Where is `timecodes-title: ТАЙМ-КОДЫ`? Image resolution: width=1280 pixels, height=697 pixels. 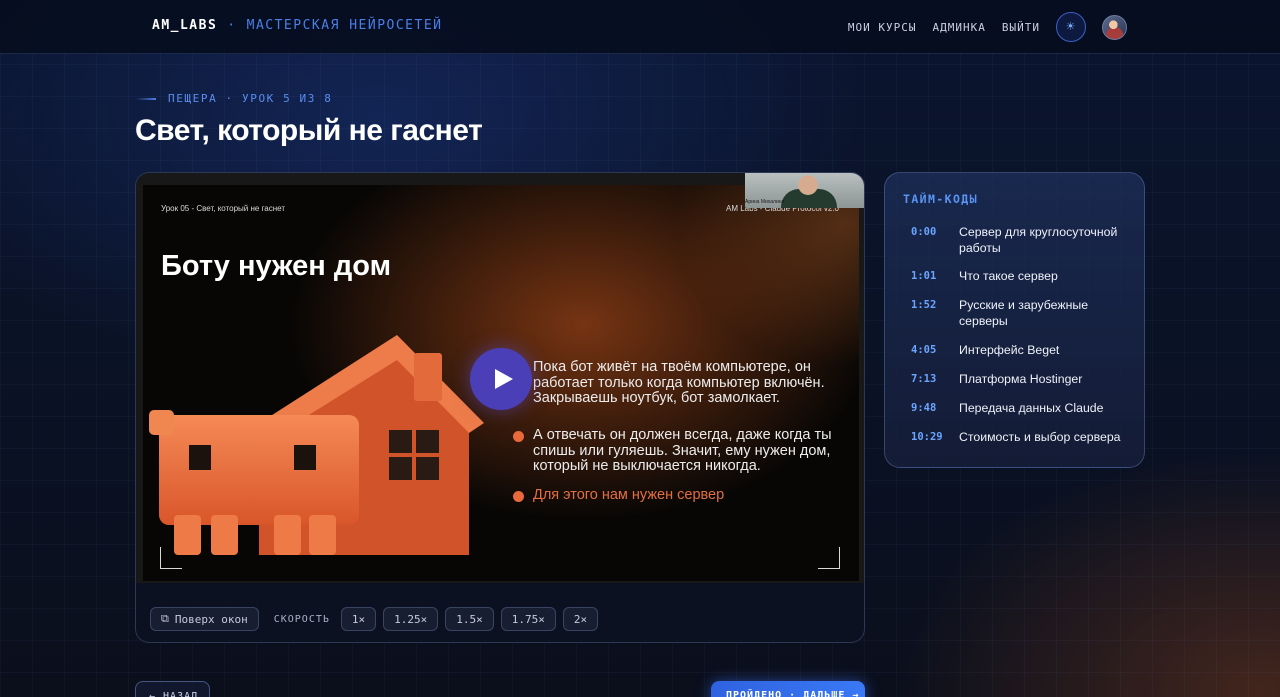 timecodes-title: ТАЙМ-КОДЫ is located at coordinates (940, 199).